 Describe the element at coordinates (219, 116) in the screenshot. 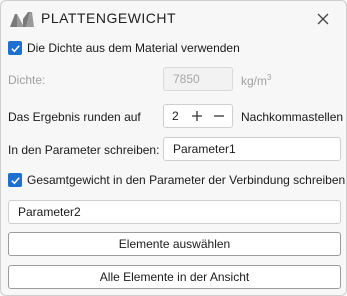

I see `minus-icon` at that location.